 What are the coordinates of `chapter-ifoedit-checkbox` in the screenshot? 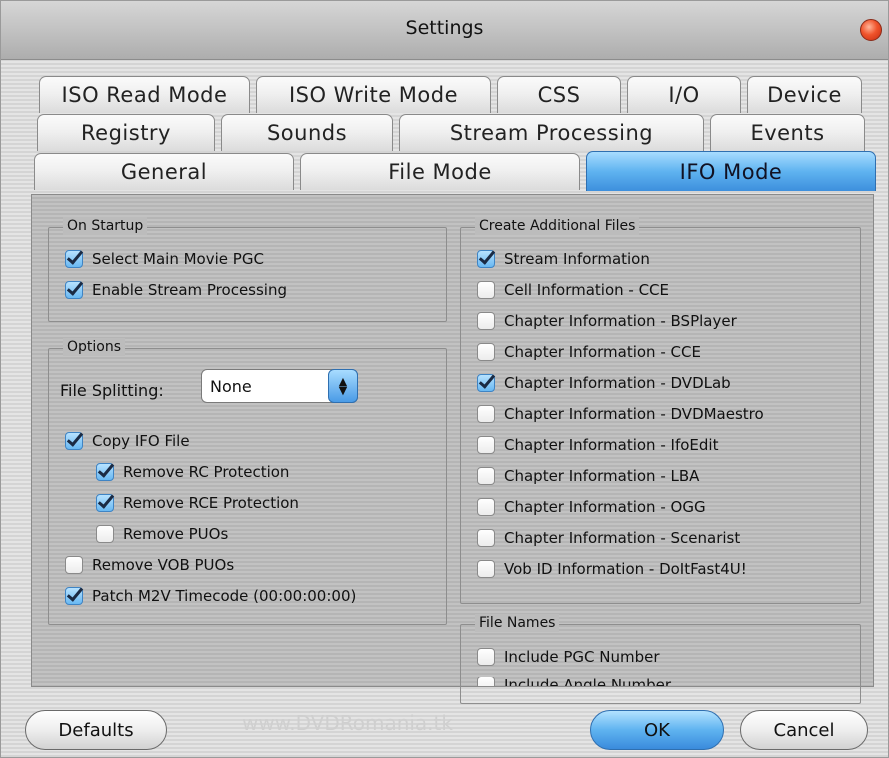 It's located at (486, 445).